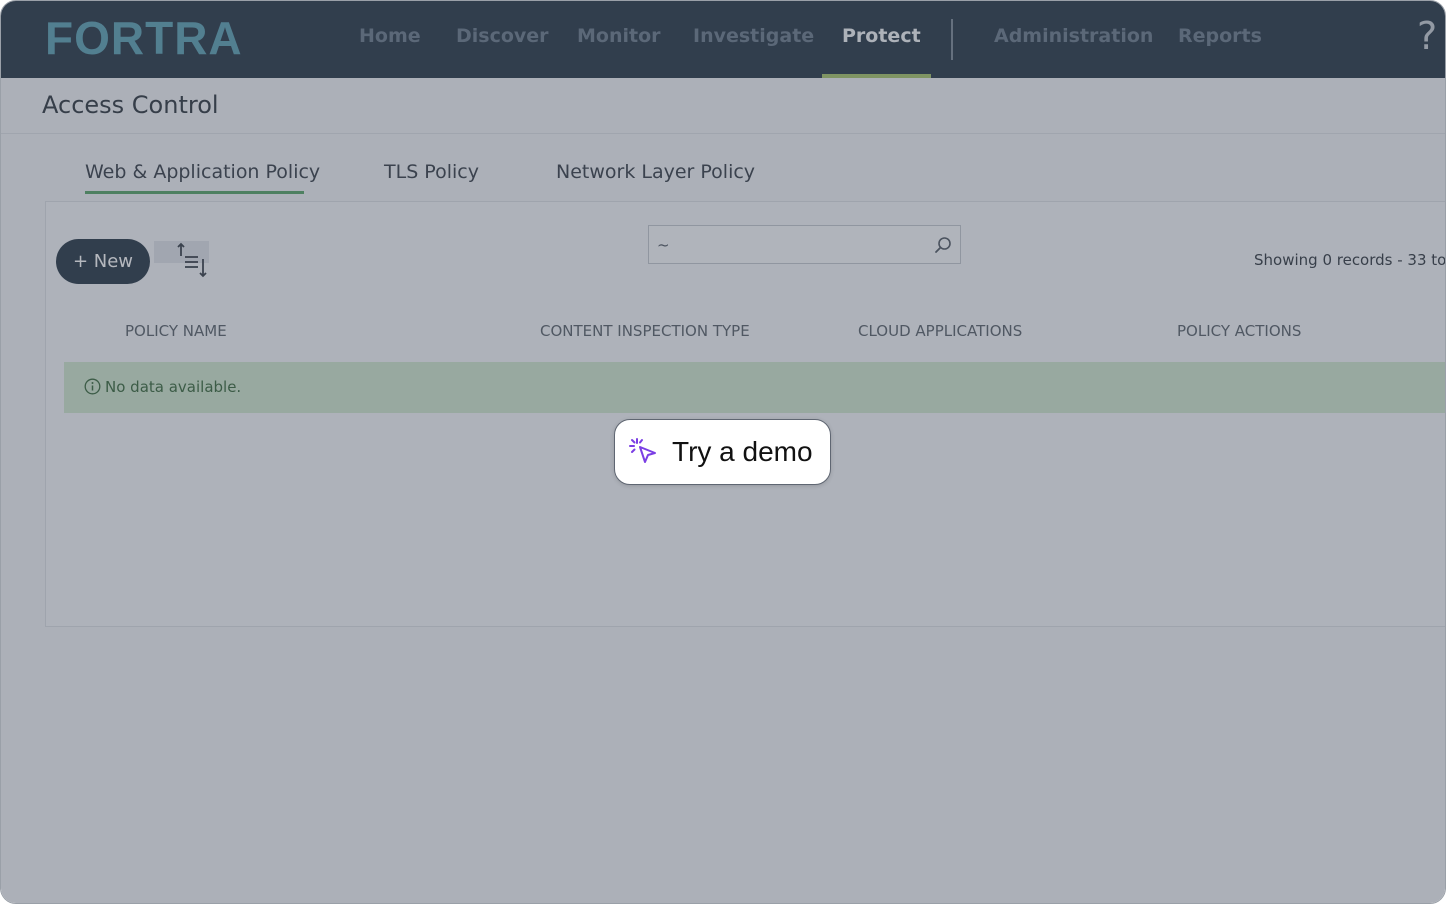 This screenshot has width=1446, height=904. I want to click on tab-web-application-policy: Web & Application Policy, so click(202, 172).